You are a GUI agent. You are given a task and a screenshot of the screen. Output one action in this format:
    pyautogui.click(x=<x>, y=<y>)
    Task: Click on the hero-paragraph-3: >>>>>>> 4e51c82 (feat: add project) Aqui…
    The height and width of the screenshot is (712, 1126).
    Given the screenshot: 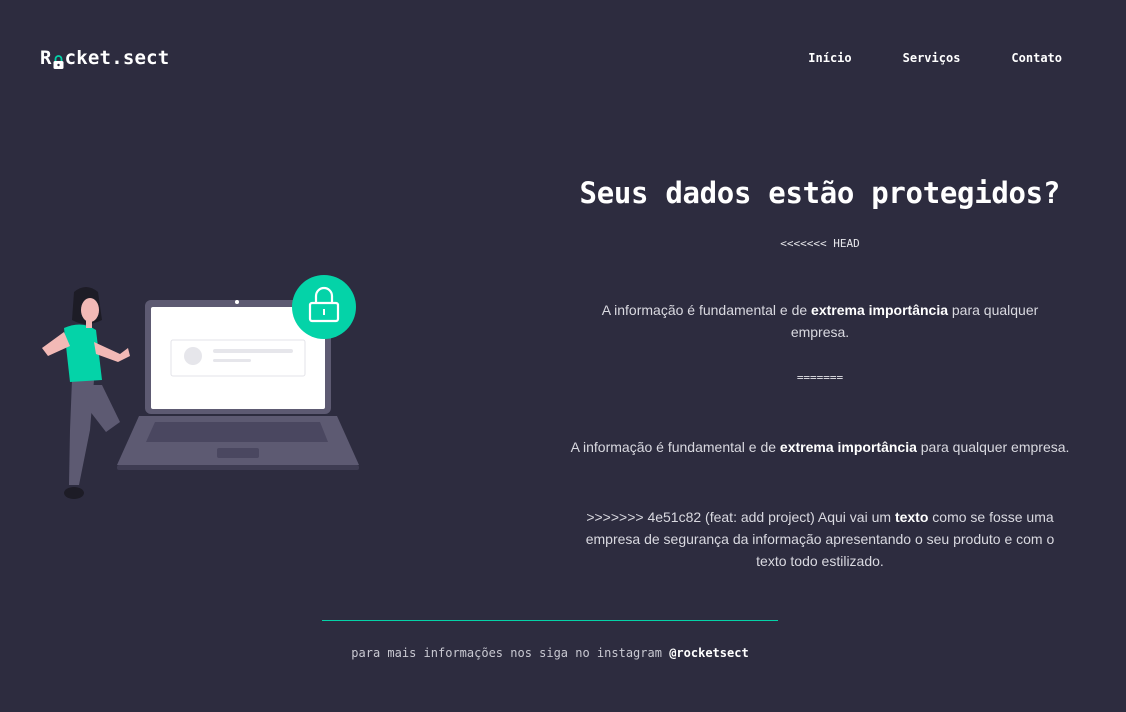 What is the action you would take?
    pyautogui.click(x=820, y=539)
    